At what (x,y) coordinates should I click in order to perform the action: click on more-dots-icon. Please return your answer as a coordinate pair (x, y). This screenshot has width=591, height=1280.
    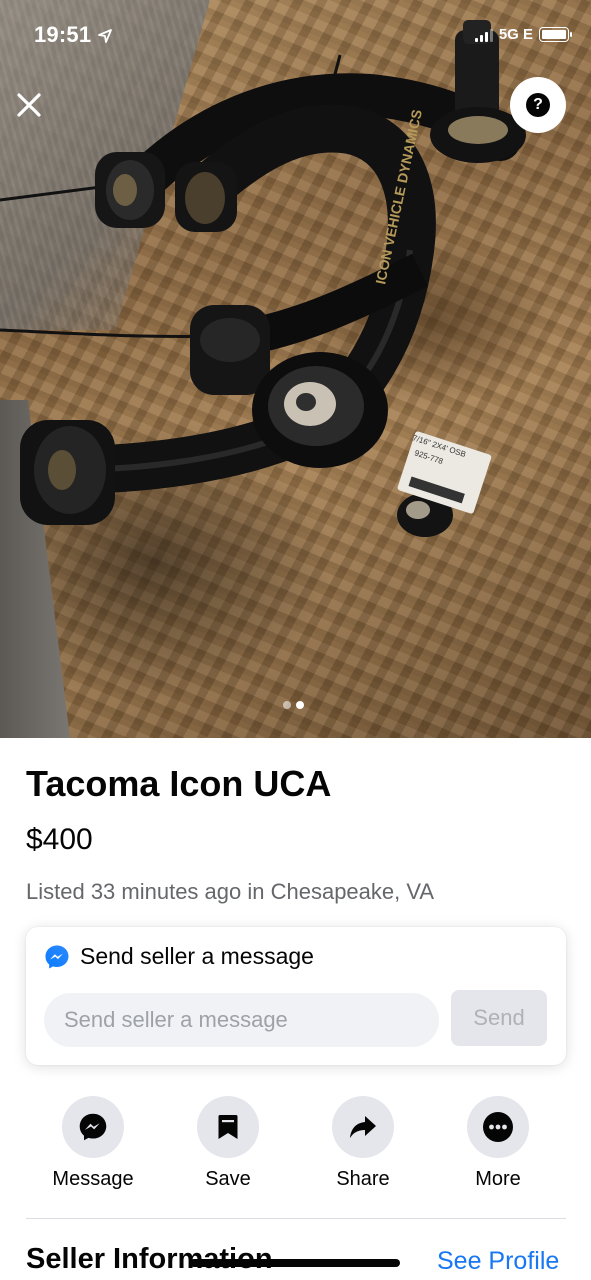
    Looking at the image, I should click on (498, 1127).